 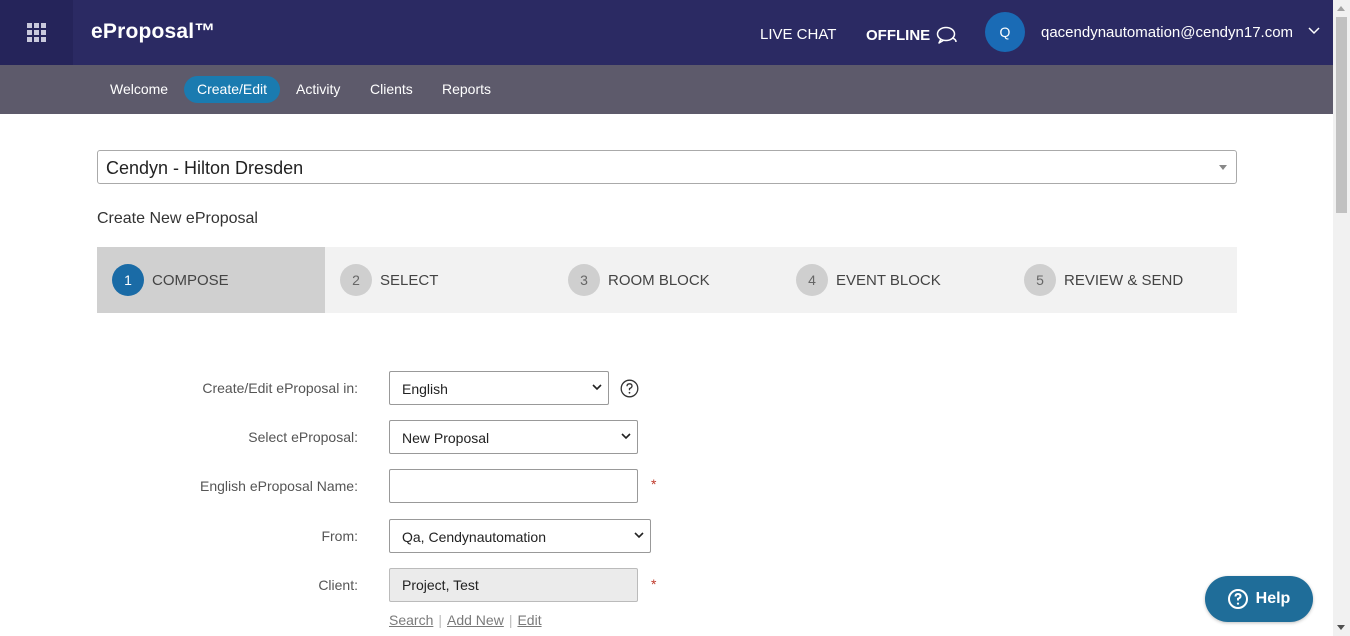 I want to click on step-select: 2 SELECT, so click(x=439, y=280).